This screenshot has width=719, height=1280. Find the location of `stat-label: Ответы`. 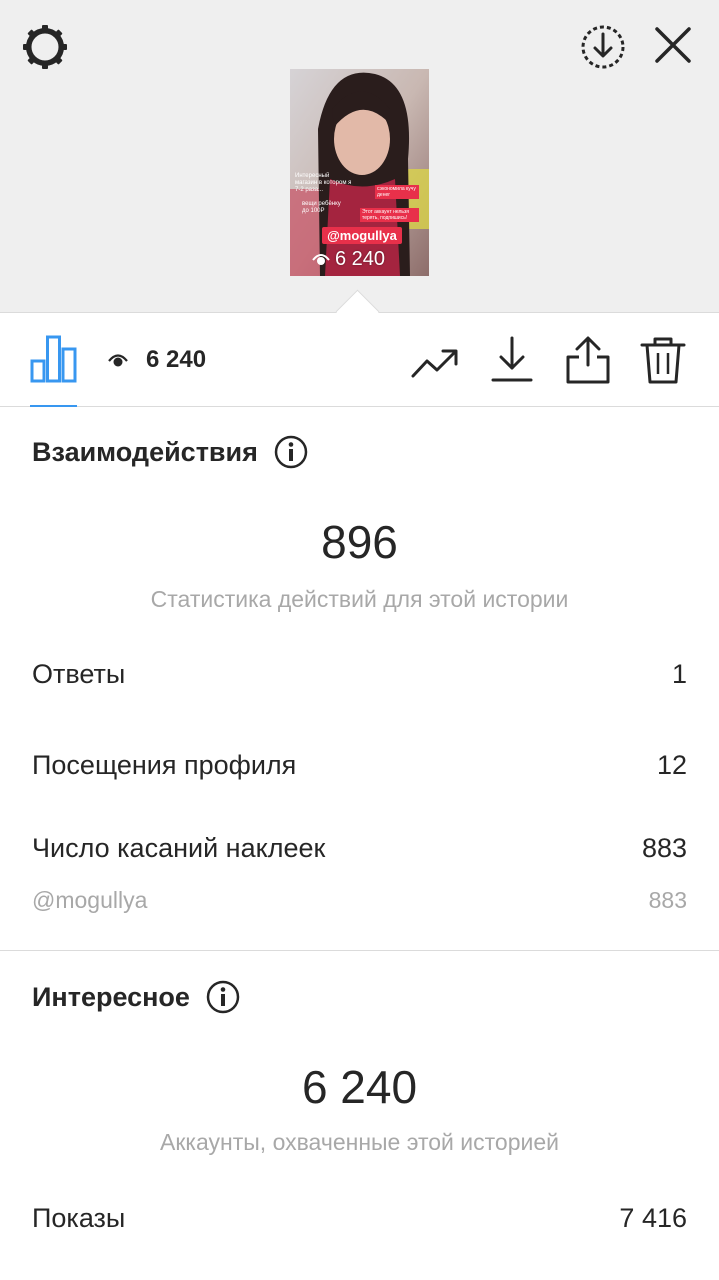

stat-label: Ответы is located at coordinates (79, 674).